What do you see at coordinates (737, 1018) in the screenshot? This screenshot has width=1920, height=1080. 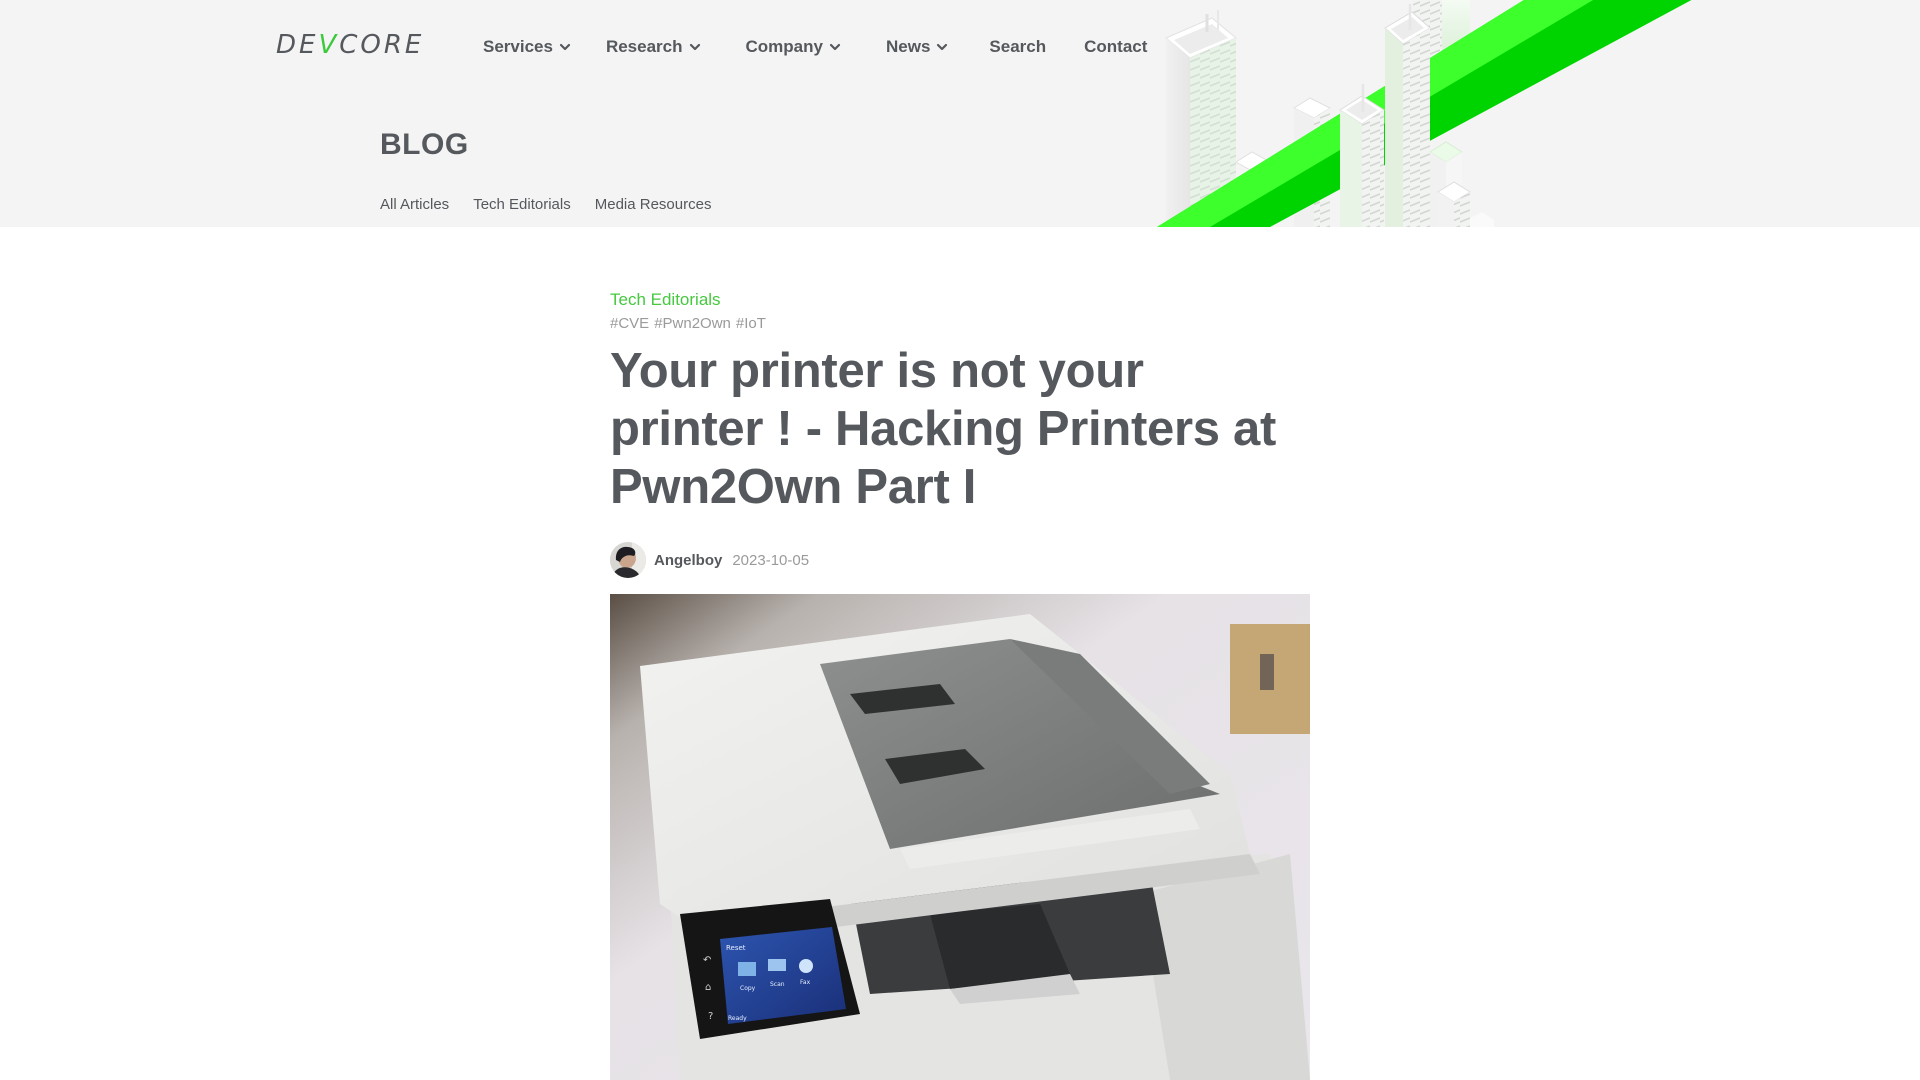 I see `screen-label: Ready` at bounding box center [737, 1018].